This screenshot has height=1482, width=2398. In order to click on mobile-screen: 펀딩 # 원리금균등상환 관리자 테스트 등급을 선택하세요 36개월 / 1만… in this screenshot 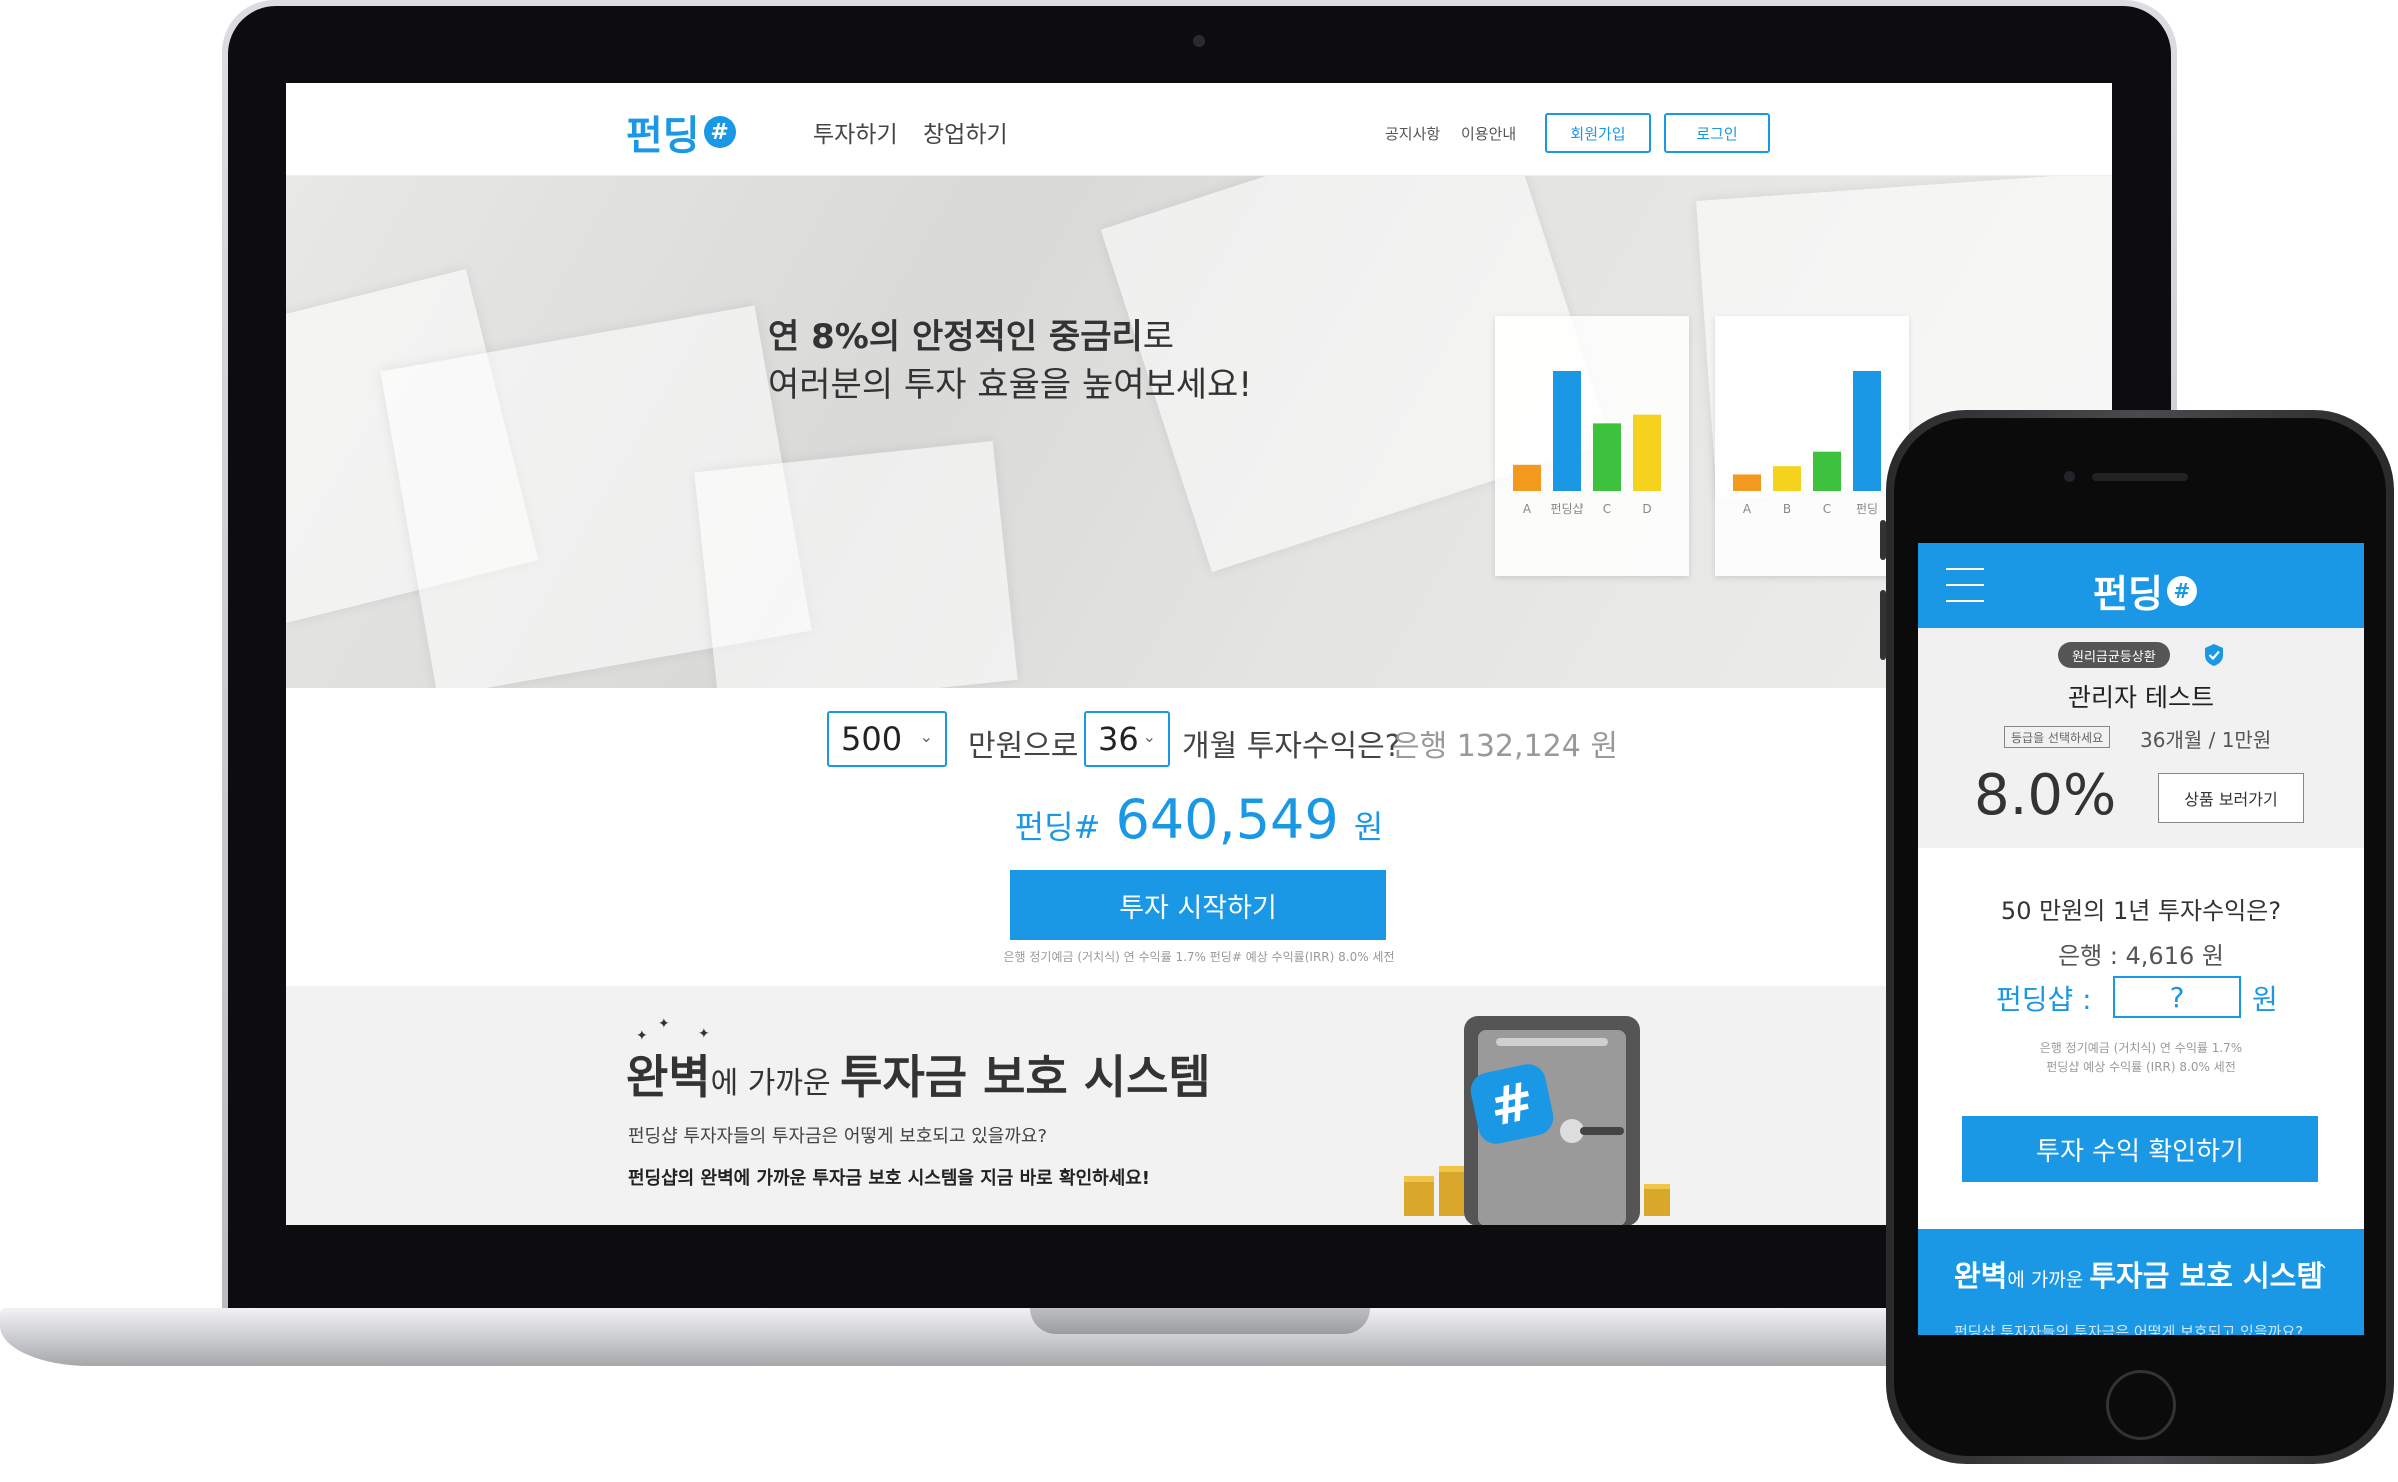, I will do `click(2141, 939)`.